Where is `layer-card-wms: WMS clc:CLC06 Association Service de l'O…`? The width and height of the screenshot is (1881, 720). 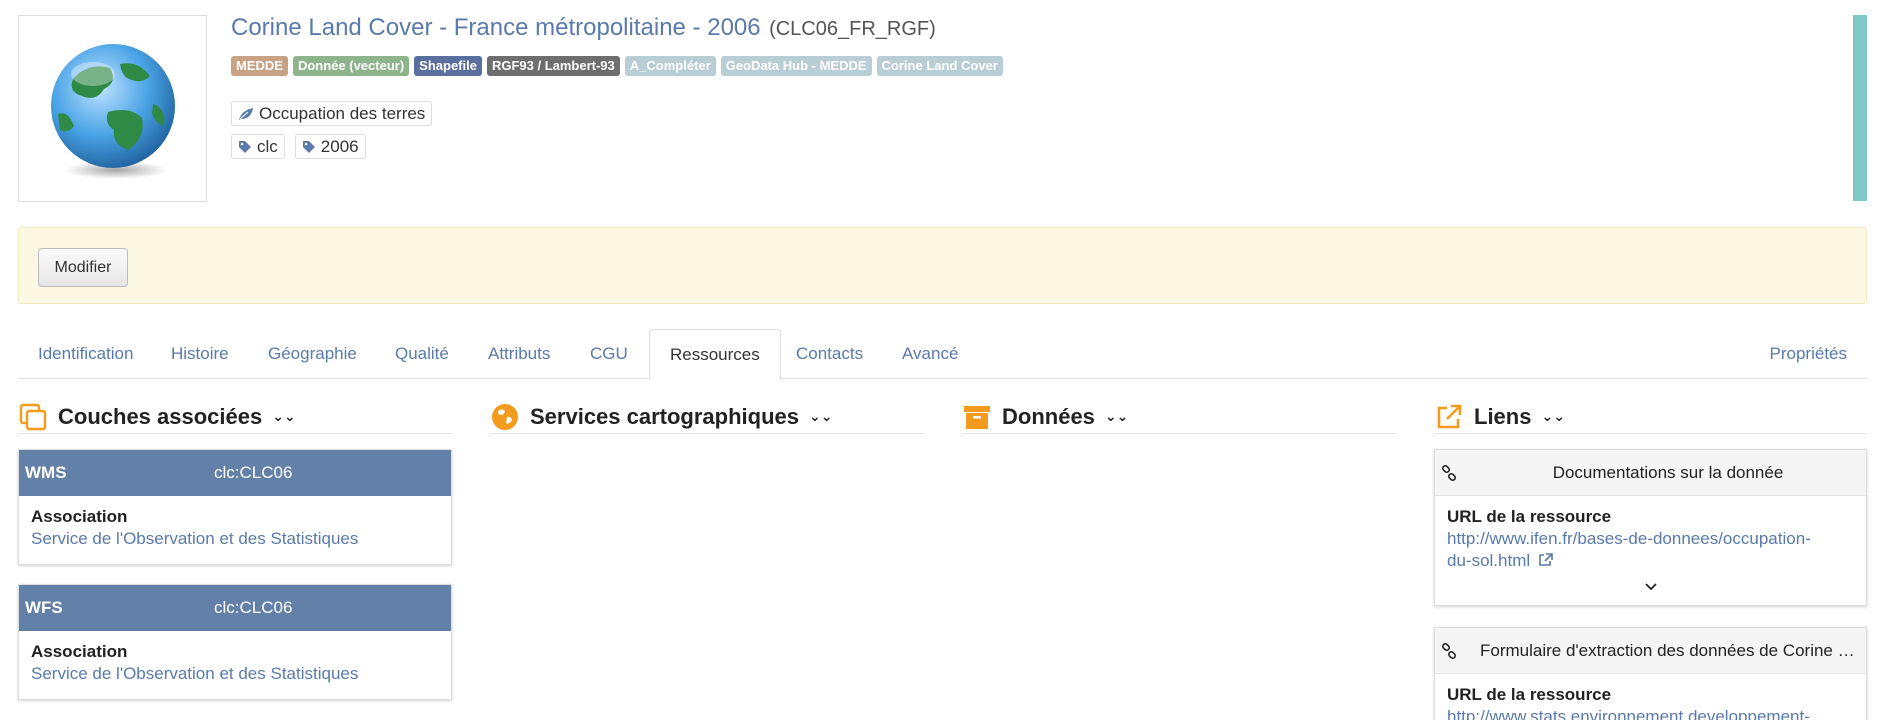 layer-card-wms: WMS clc:CLC06 Association Service de l'O… is located at coordinates (235, 507).